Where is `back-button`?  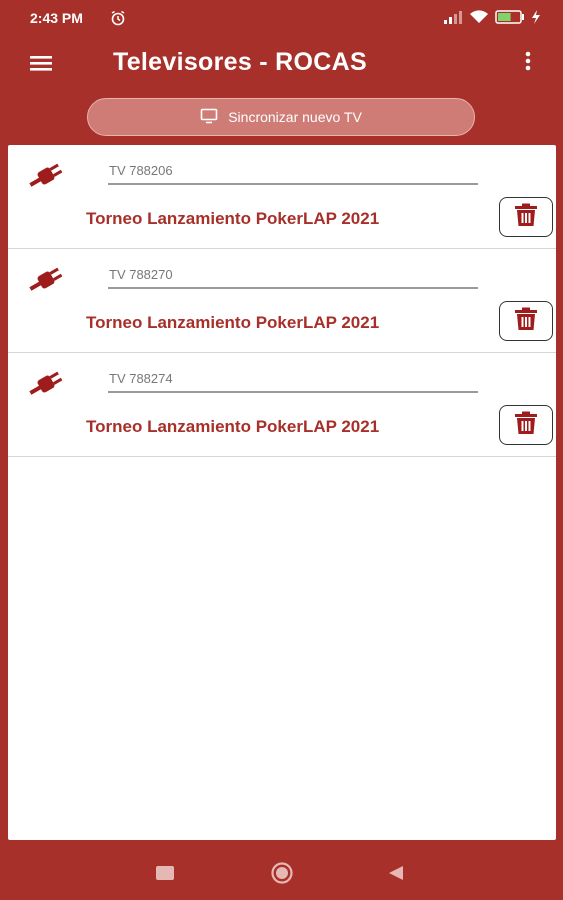 back-button is located at coordinates (396, 875).